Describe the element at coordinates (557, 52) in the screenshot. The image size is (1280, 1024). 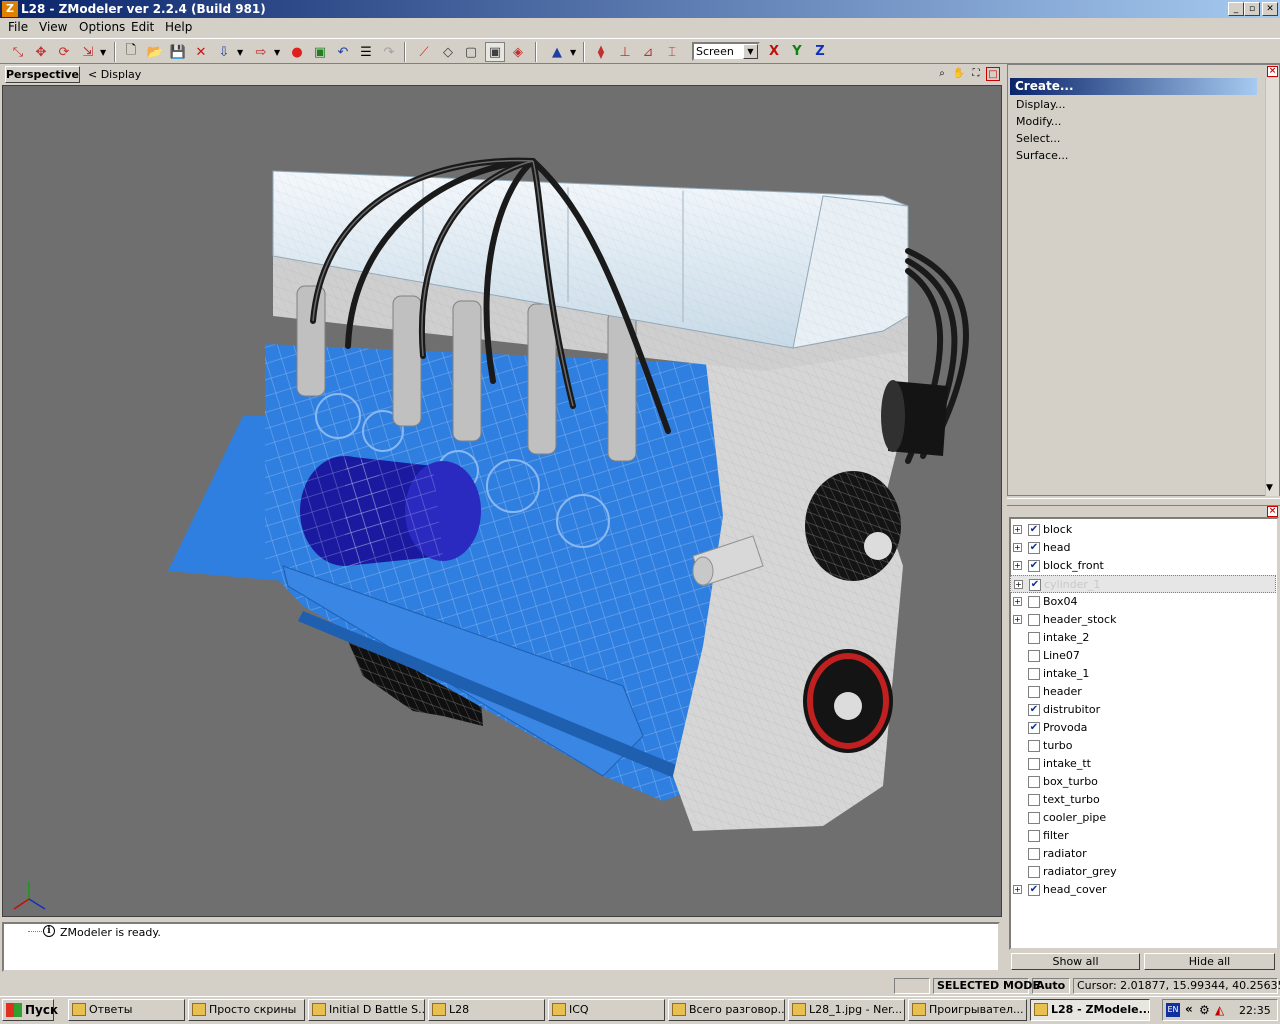
I see `axis-tool-icon: ▲` at that location.